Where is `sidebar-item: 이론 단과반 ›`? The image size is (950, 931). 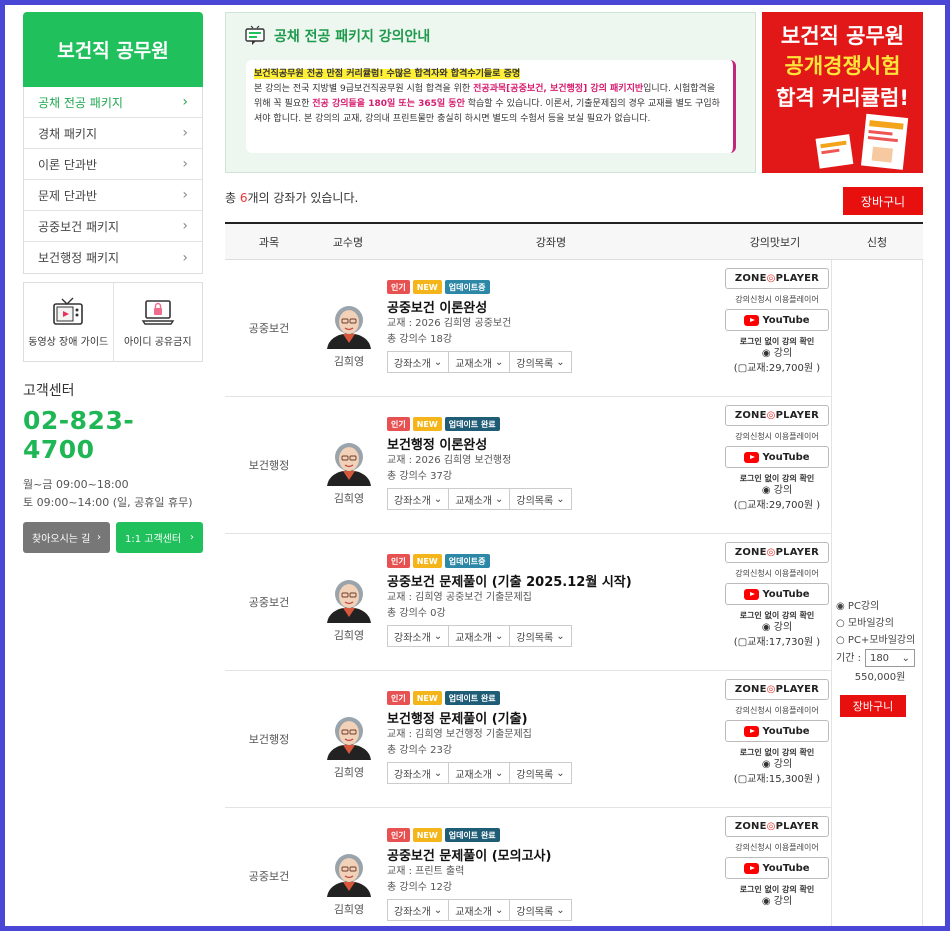 sidebar-item: 이론 단과반 › is located at coordinates (113, 164).